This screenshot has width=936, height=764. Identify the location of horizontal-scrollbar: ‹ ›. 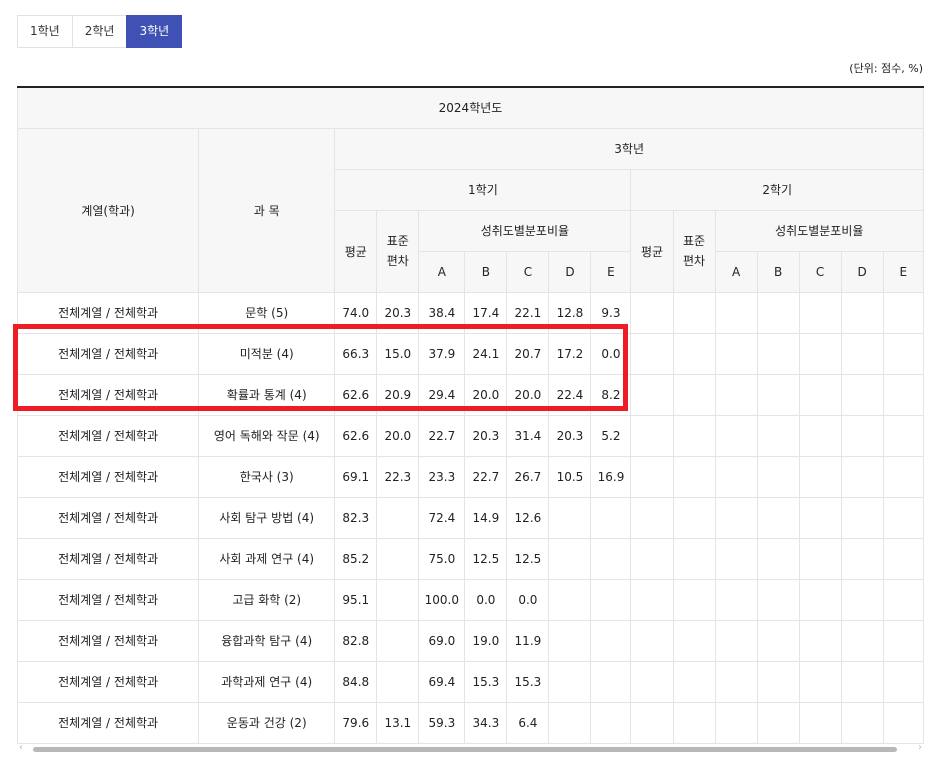
(470, 749).